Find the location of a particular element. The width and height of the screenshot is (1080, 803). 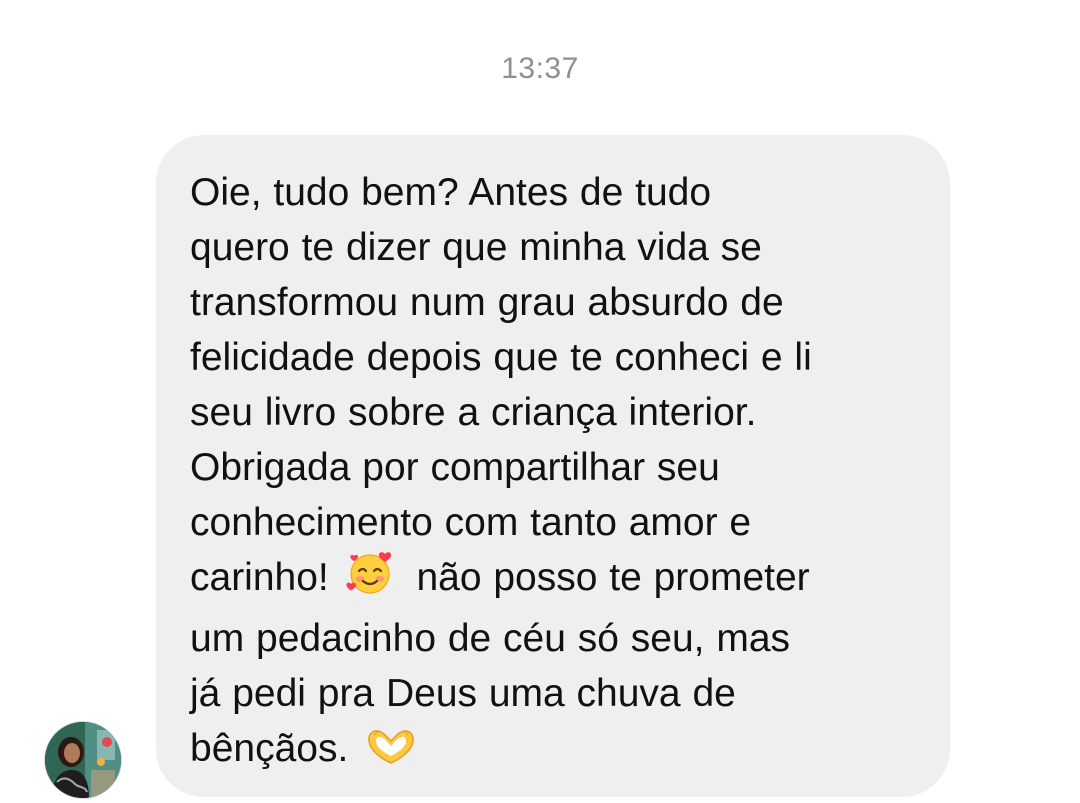

message-line: um pedacinho de céu só seu, mas is located at coordinates (490, 638).